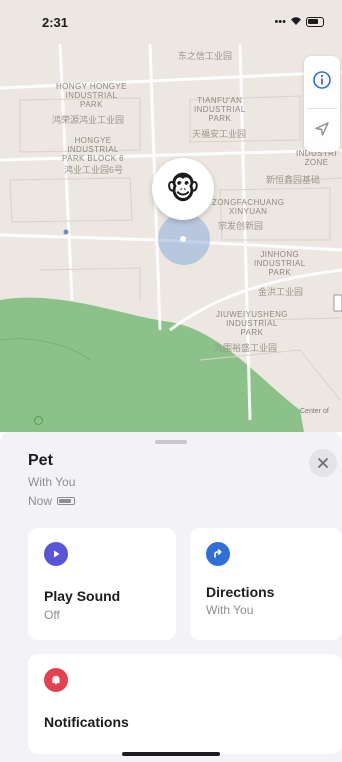  I want to click on status-icons: •••, so click(299, 22).